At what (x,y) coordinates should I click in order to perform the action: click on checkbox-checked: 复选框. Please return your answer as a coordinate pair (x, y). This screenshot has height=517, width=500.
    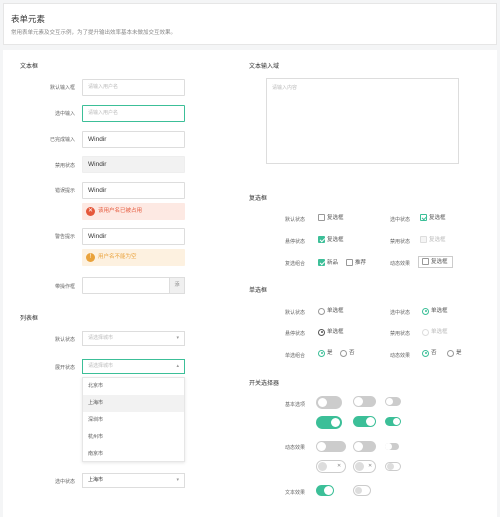
    Looking at the image, I should click on (433, 218).